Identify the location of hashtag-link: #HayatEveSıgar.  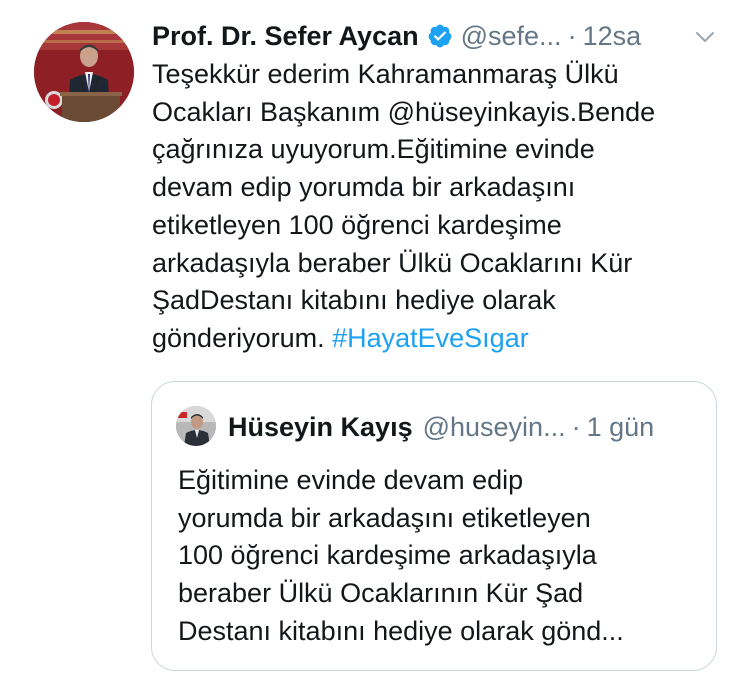
(430, 338).